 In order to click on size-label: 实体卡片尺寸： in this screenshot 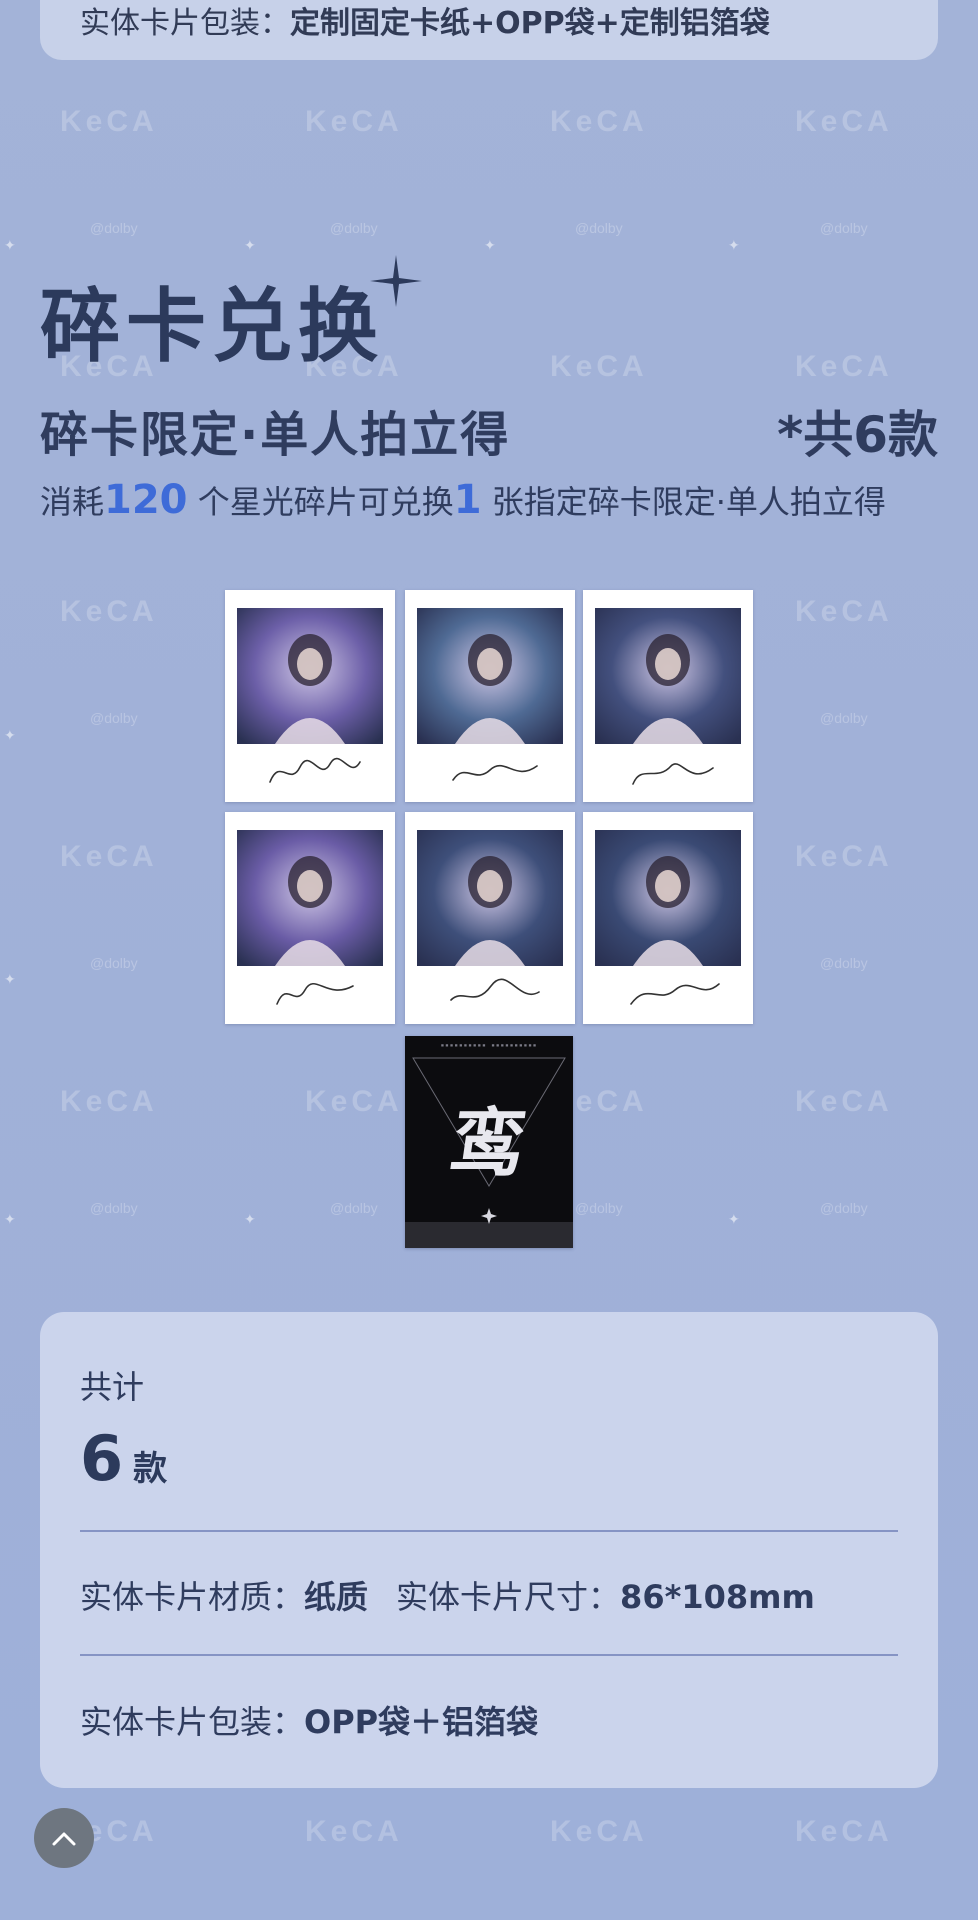, I will do `click(508, 1597)`.